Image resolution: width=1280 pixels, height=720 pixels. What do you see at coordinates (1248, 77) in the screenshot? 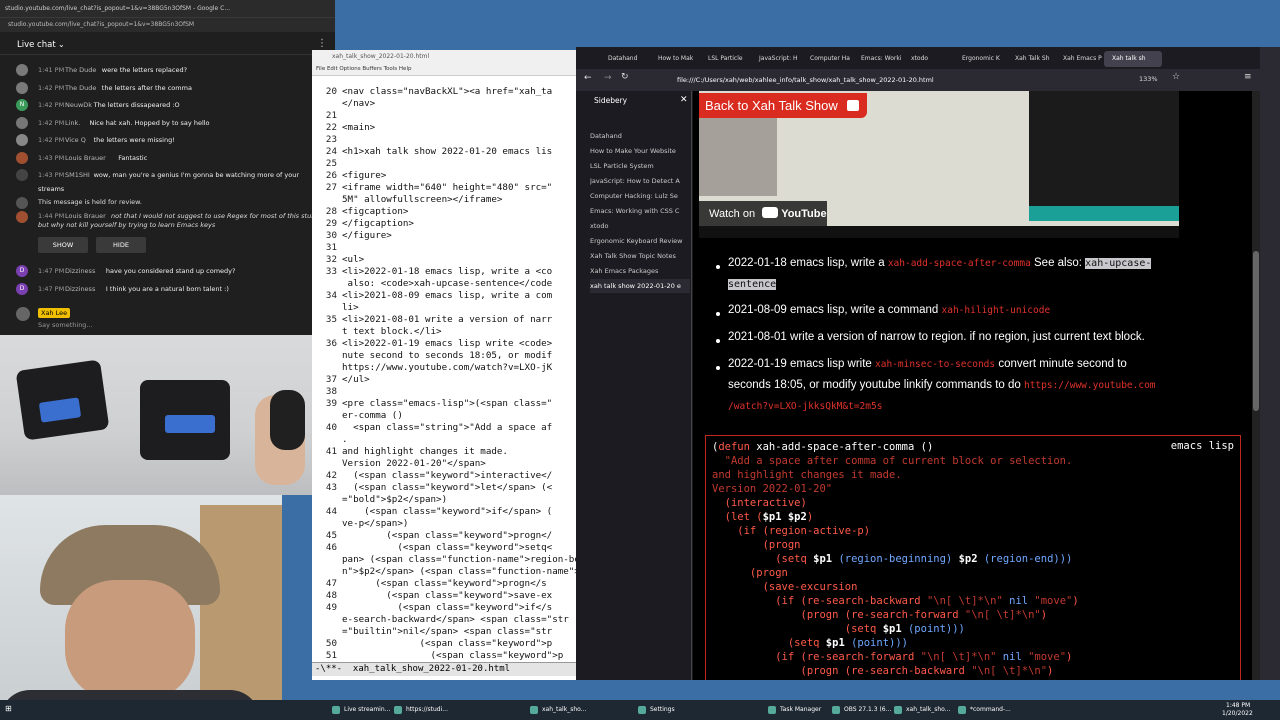
I see `menu-icon: ≡` at bounding box center [1248, 77].